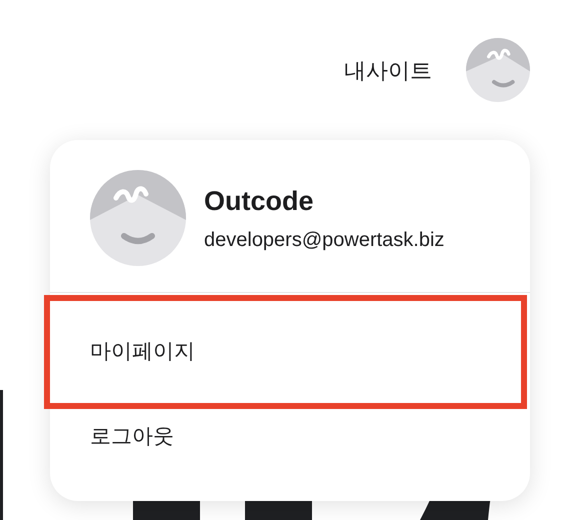 This screenshot has height=520, width=584. What do you see at coordinates (388, 70) in the screenshot?
I see `site-link: 내사이트` at bounding box center [388, 70].